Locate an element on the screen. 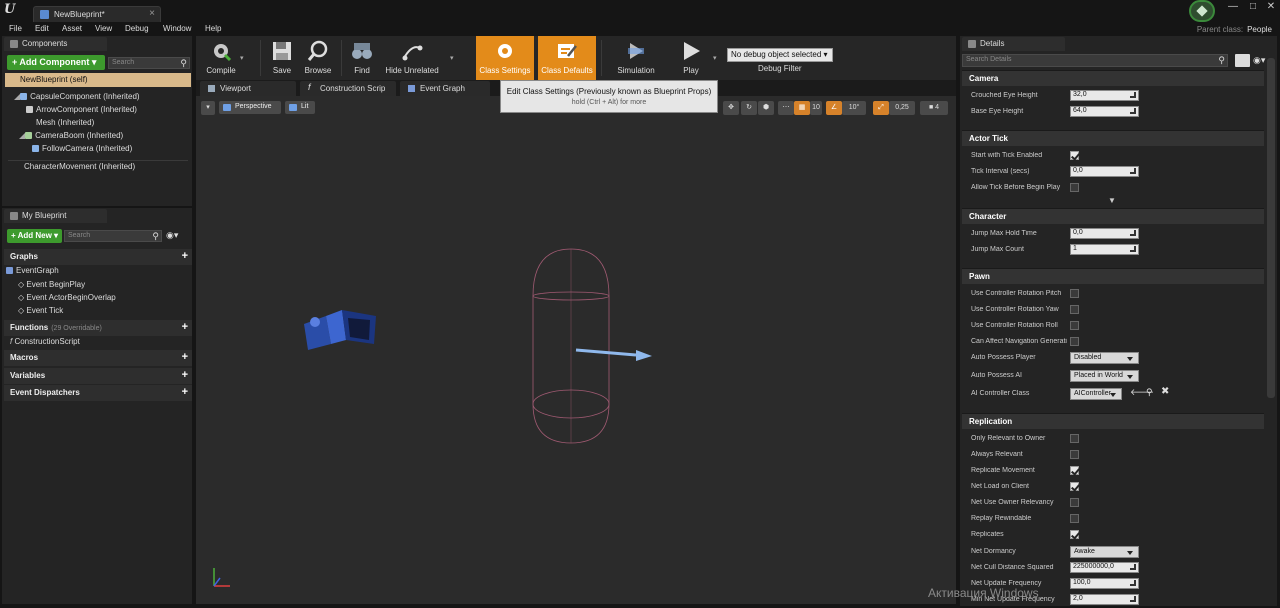  function-item-construction: f ConstructionScript is located at coordinates (105, 343).